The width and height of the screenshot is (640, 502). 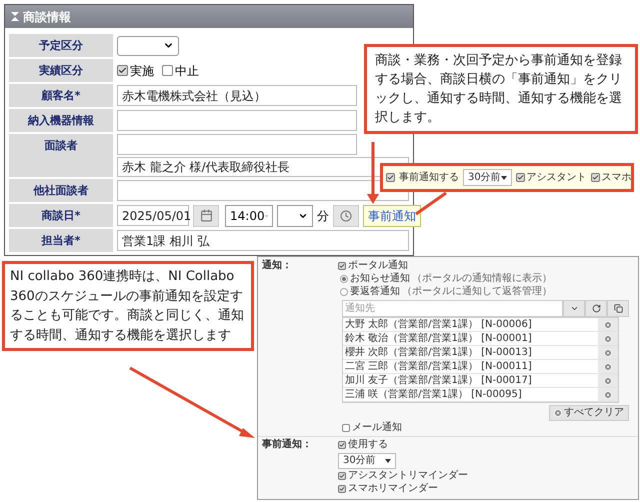 I want to click on recipient-item: 櫻井 次郎（営業部/営業1課） [N-00013], so click(x=470, y=352).